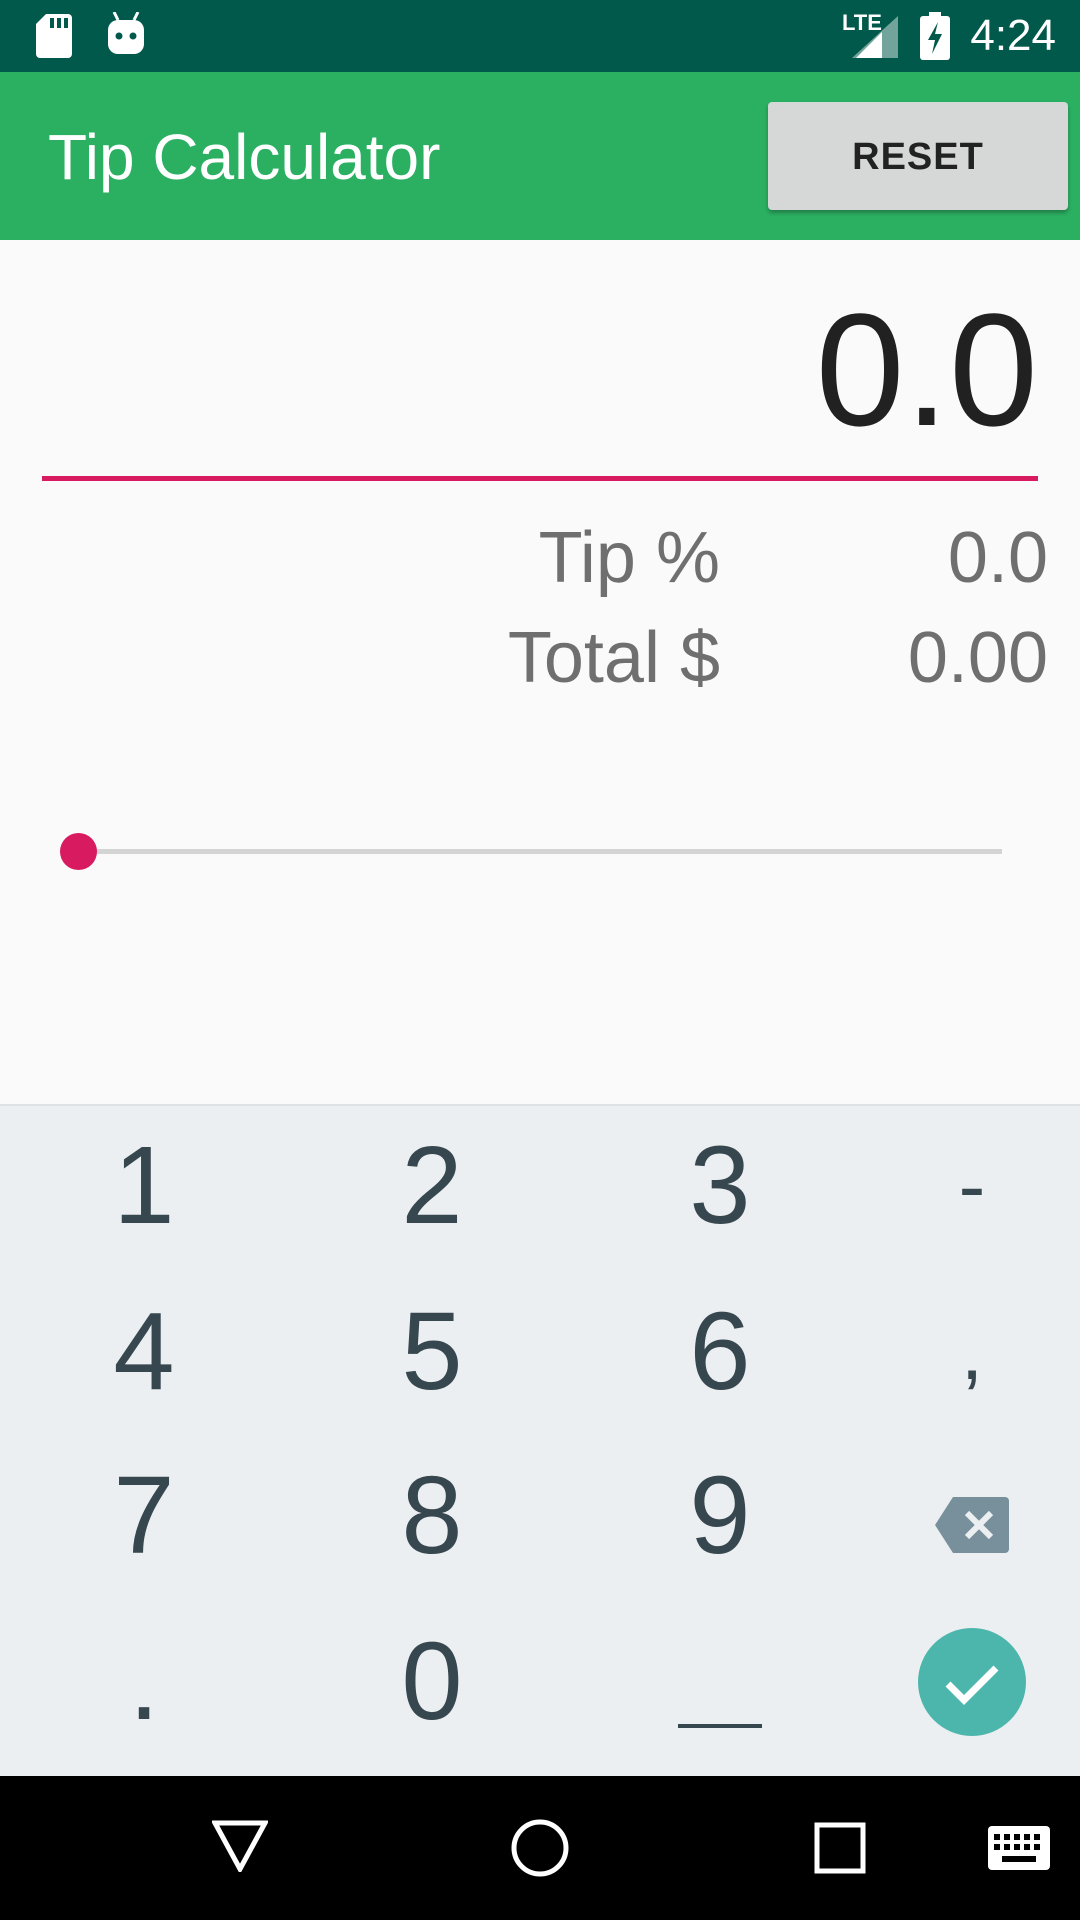 Image resolution: width=1080 pixels, height=1920 pixels. Describe the element at coordinates (972, 1525) in the screenshot. I see `backspace-icon` at that location.